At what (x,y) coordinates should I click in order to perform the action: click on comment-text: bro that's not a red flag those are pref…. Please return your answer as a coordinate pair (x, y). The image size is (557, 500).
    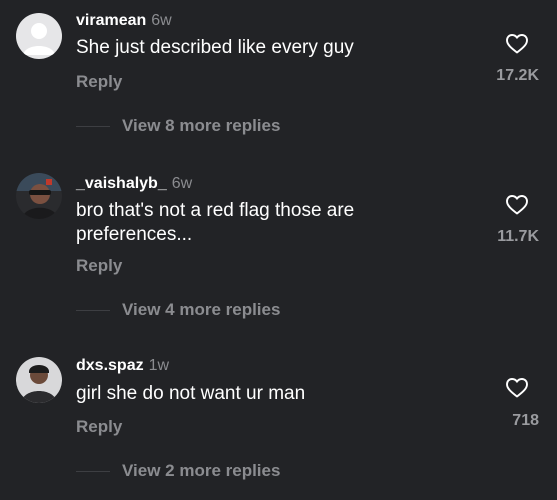
    Looking at the image, I should click on (215, 222).